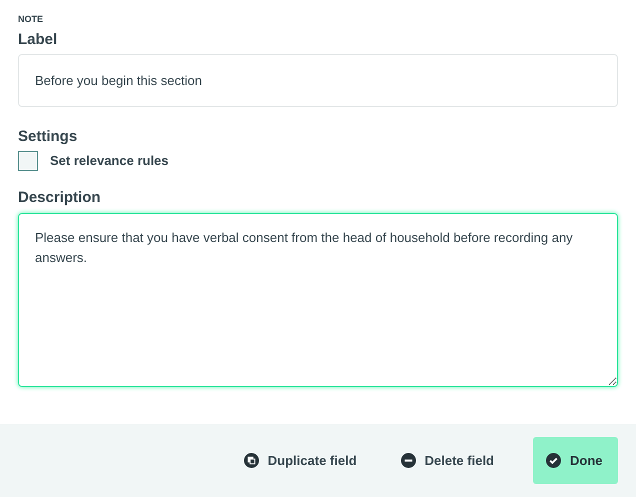 The height and width of the screenshot is (497, 636). What do you see at coordinates (408, 460) in the screenshot?
I see `minus-icon` at bounding box center [408, 460].